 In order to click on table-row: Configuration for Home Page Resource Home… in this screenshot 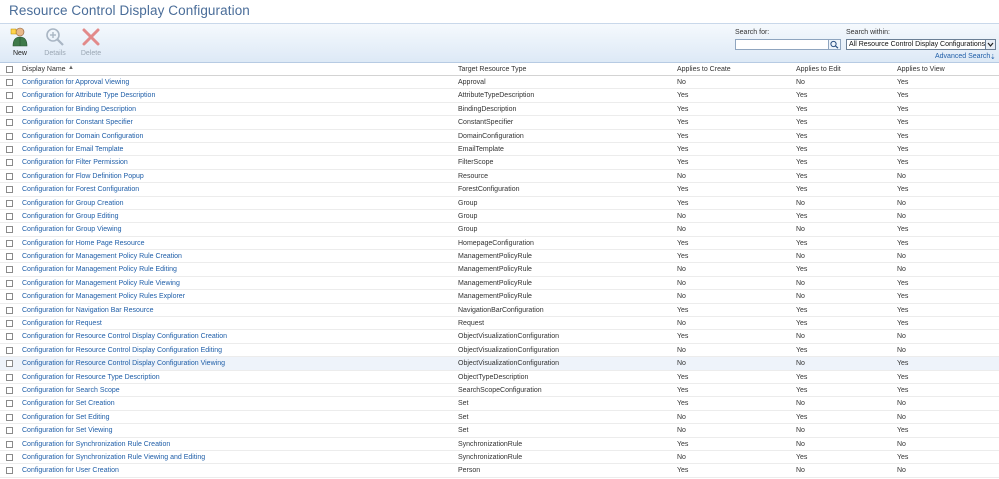, I will do `click(499, 244)`.